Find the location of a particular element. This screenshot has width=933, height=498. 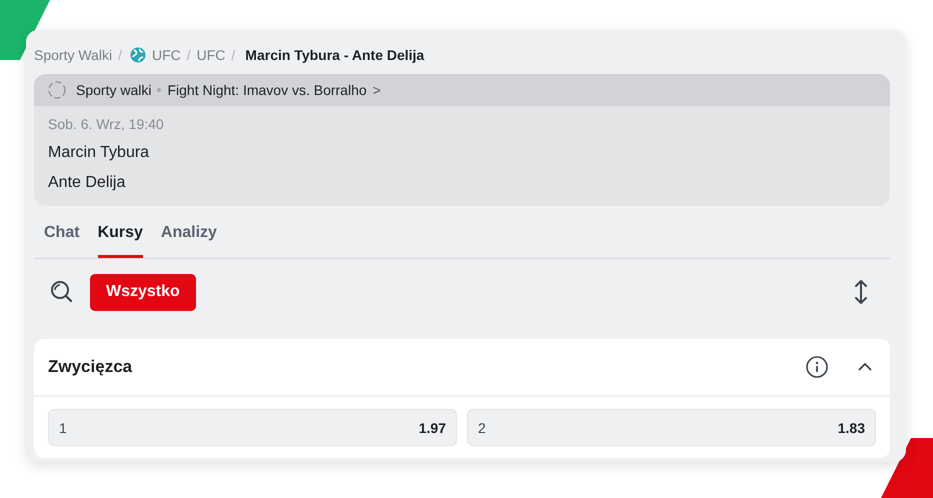

filter-chip: Wszystko is located at coordinates (143, 292).